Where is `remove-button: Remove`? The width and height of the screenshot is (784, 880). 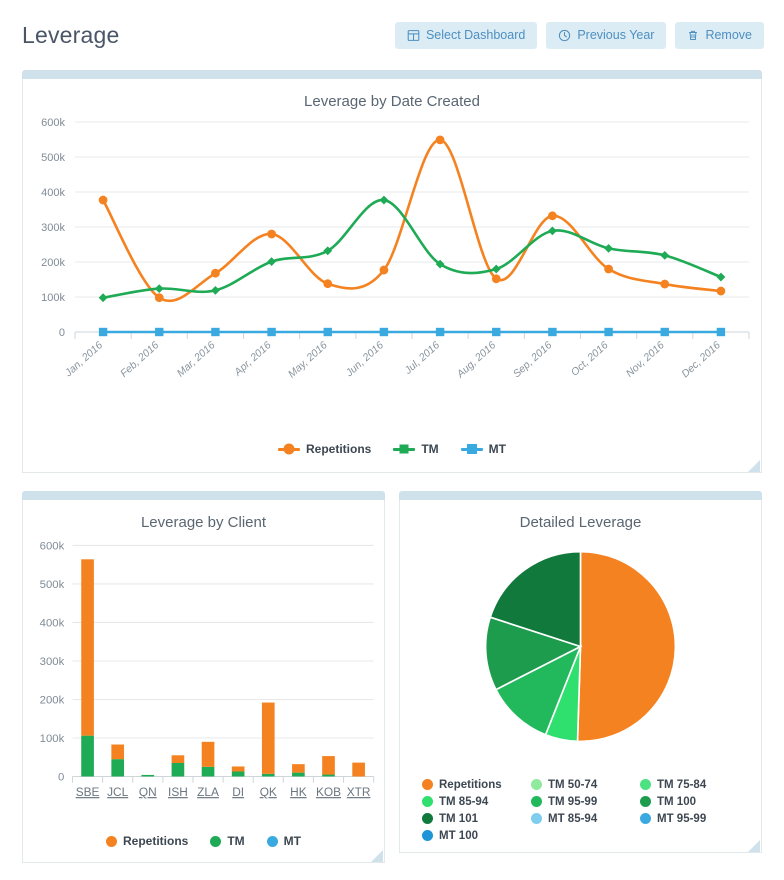
remove-button: Remove is located at coordinates (719, 35).